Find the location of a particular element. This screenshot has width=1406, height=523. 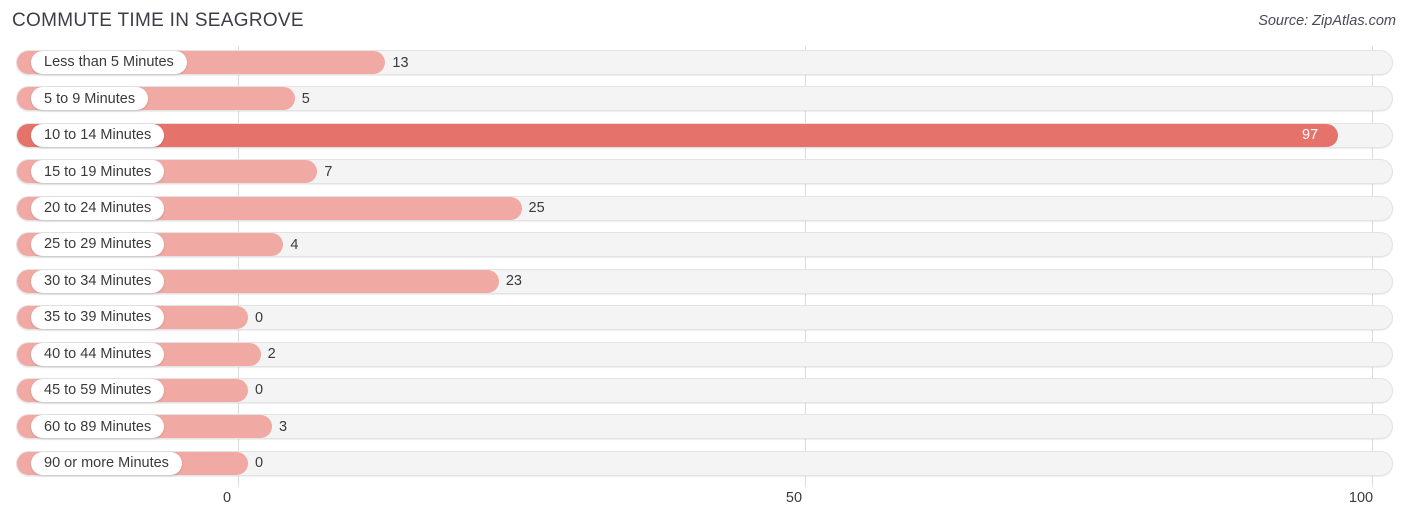

bar-row: 15 to 19 Minutes 7 is located at coordinates (703, 173).